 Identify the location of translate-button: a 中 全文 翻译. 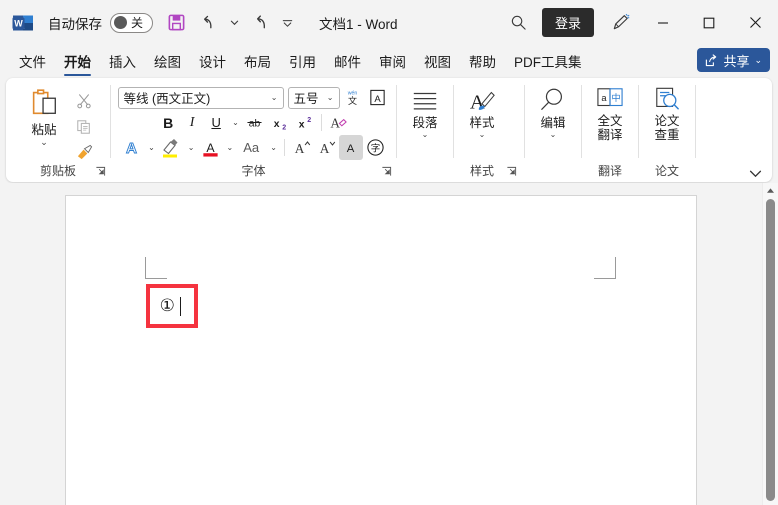
(610, 110).